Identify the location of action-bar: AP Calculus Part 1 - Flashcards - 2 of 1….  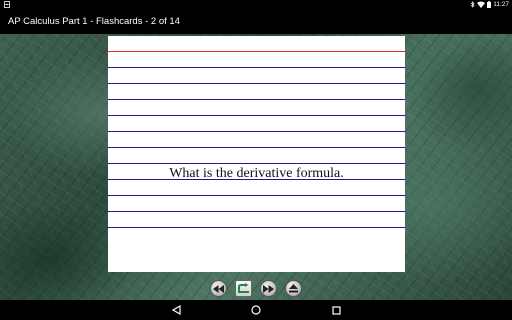
(256, 22).